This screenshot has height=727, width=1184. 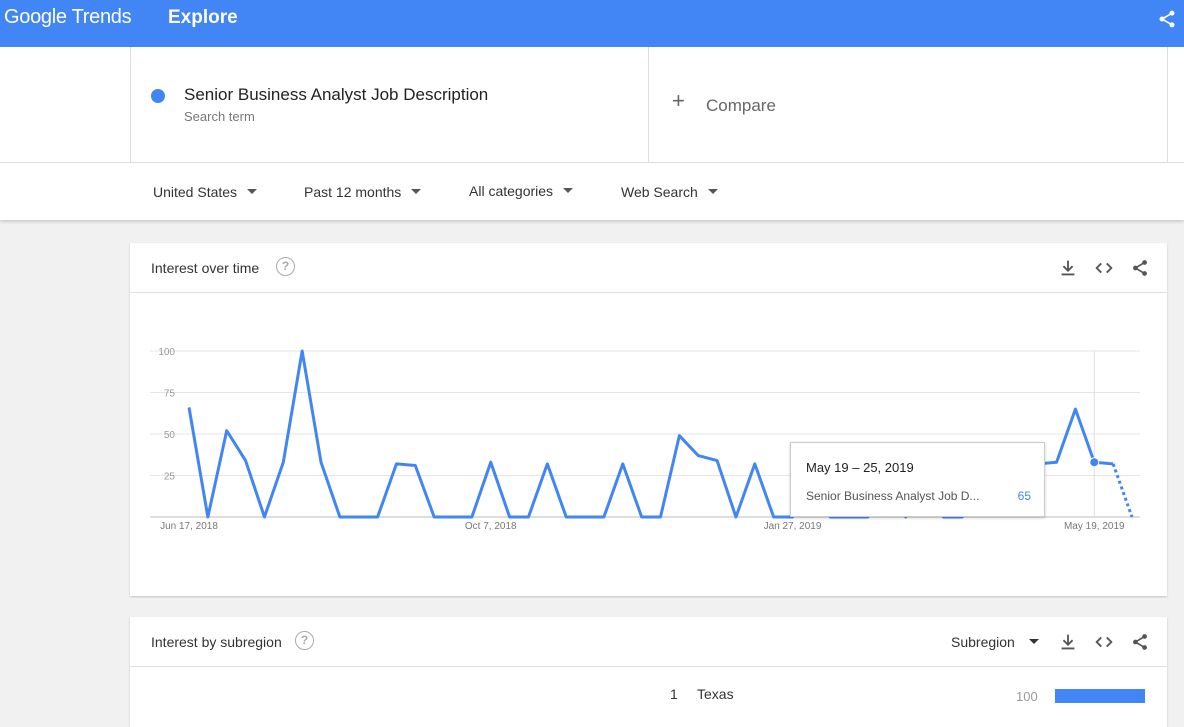 I want to click on highlight-point, so click(x=1094, y=462).